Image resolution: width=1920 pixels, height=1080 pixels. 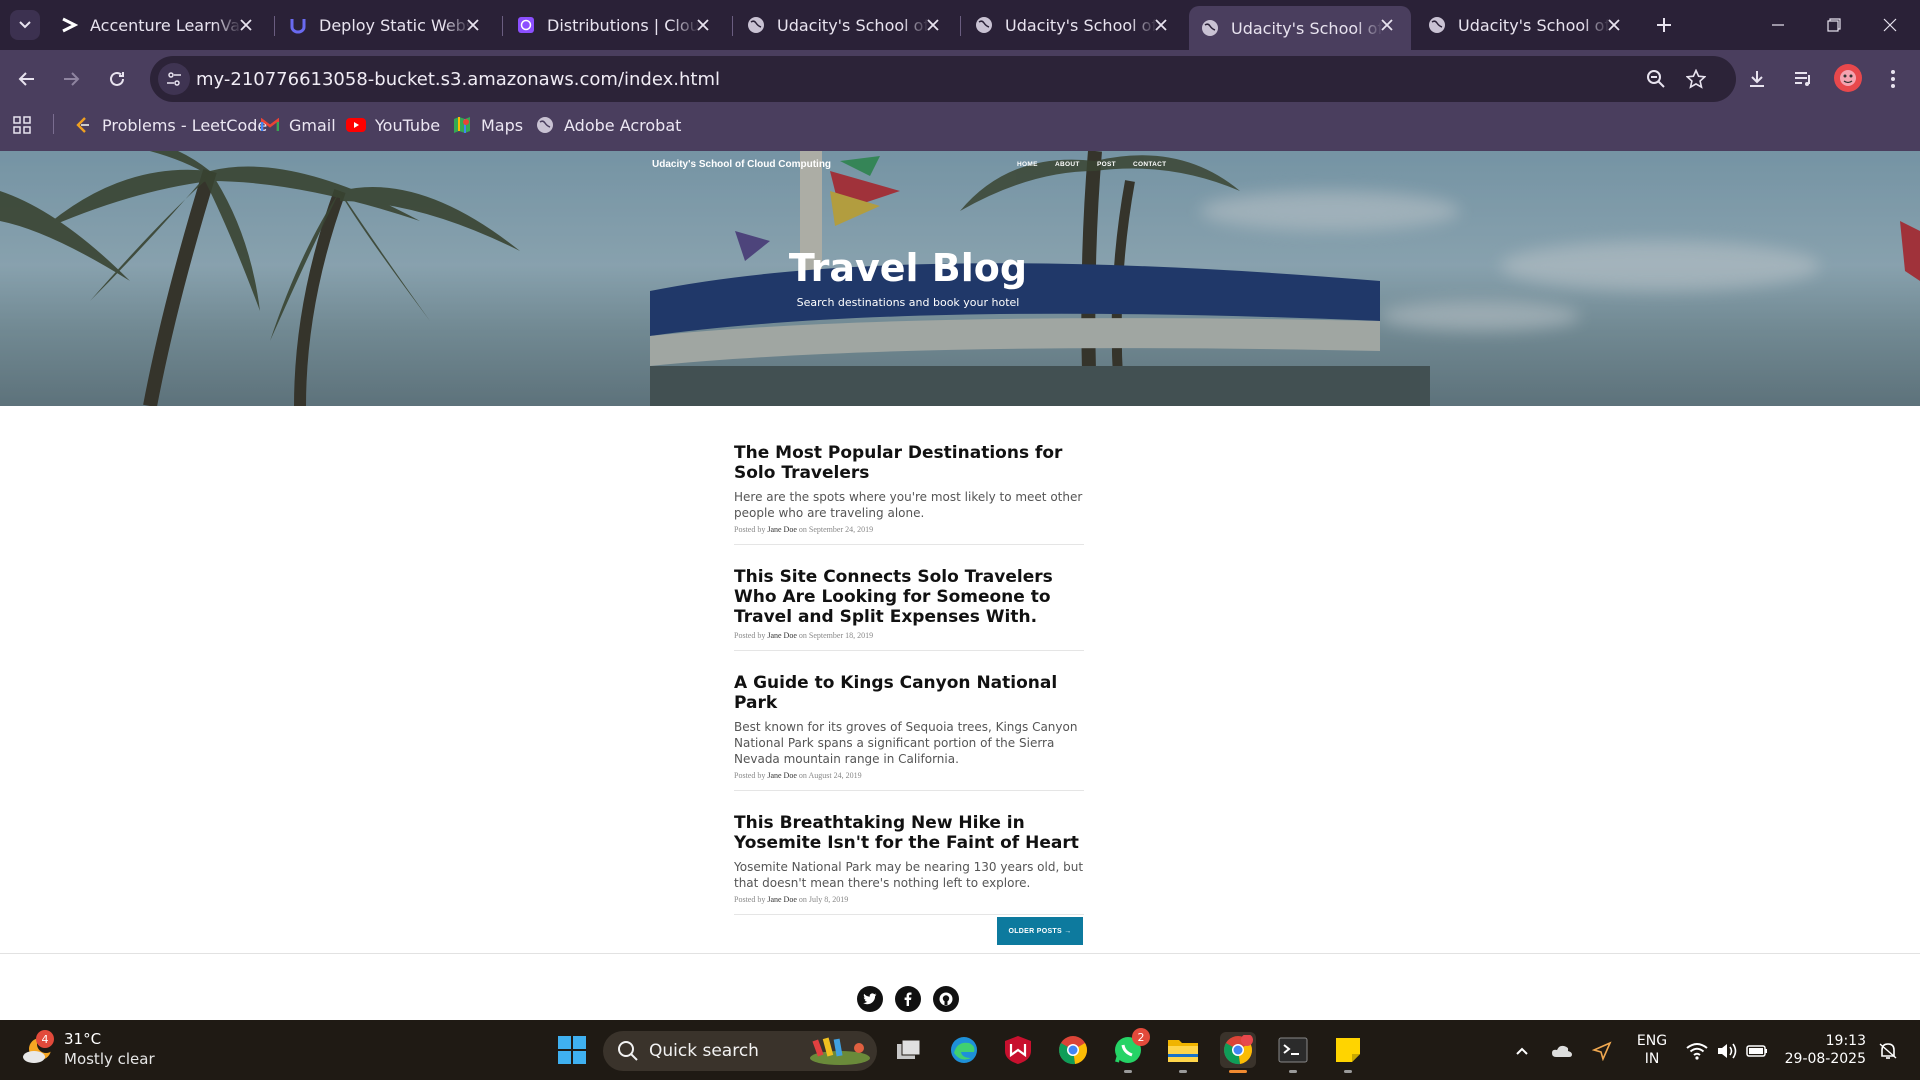 What do you see at coordinates (1656, 79) in the screenshot?
I see `zoom-icon` at bounding box center [1656, 79].